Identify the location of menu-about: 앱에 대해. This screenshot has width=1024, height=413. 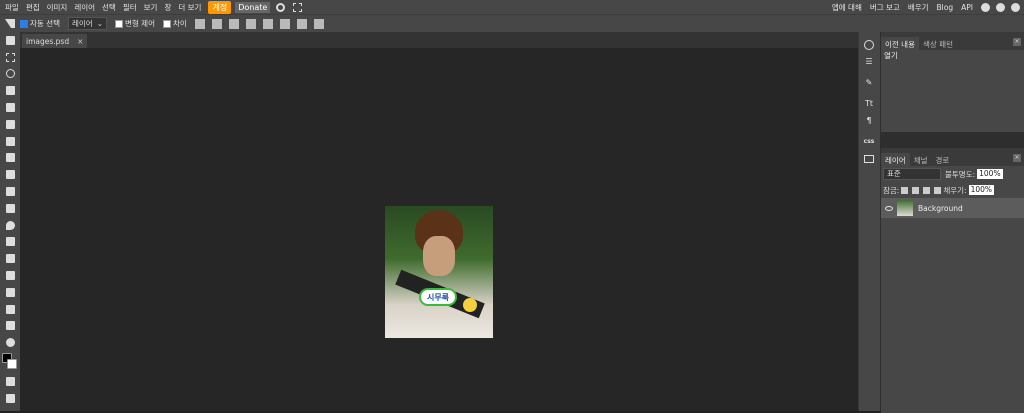
(843, 7).